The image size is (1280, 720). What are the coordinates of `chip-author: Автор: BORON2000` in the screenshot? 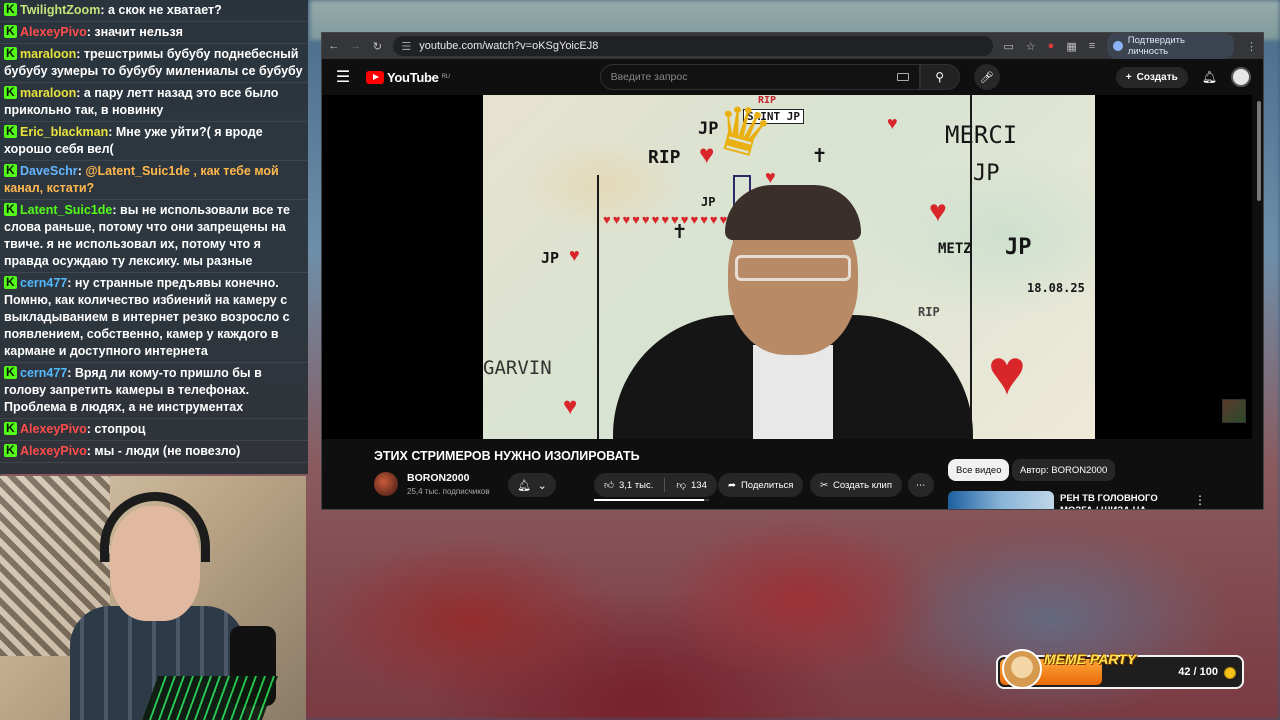 It's located at (1064, 470).